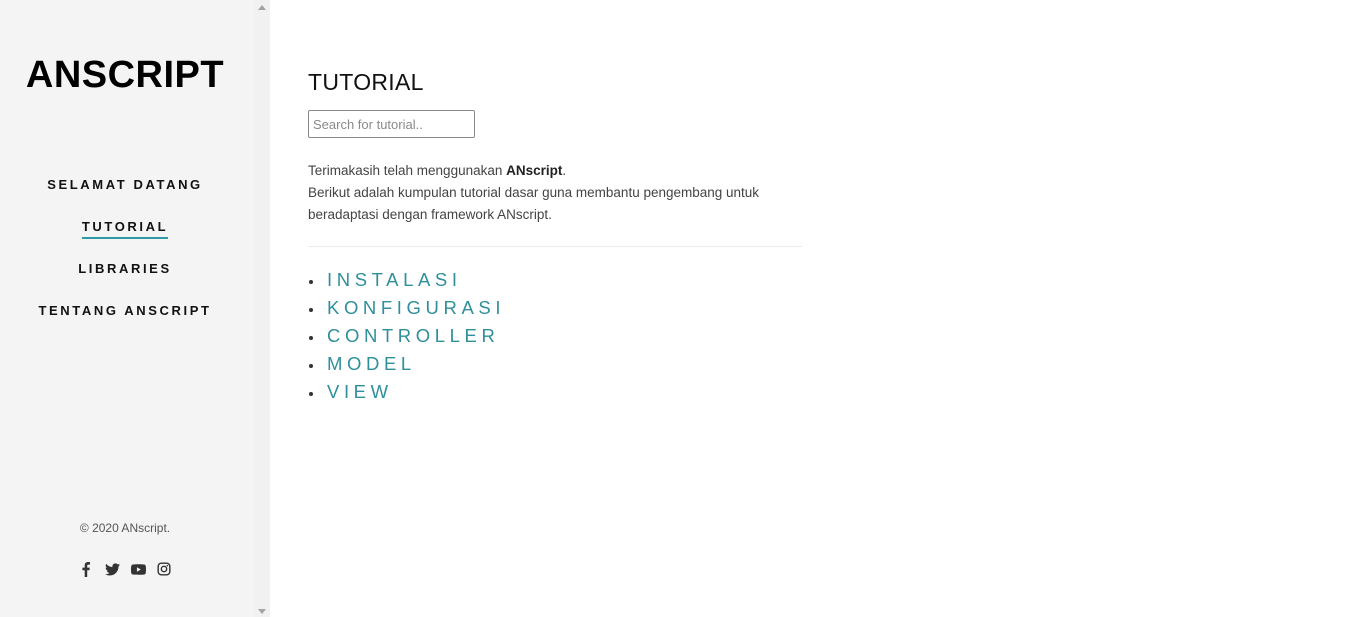 The width and height of the screenshot is (1351, 617). Describe the element at coordinates (564, 170) in the screenshot. I see `intro-line1-suffix: .` at that location.